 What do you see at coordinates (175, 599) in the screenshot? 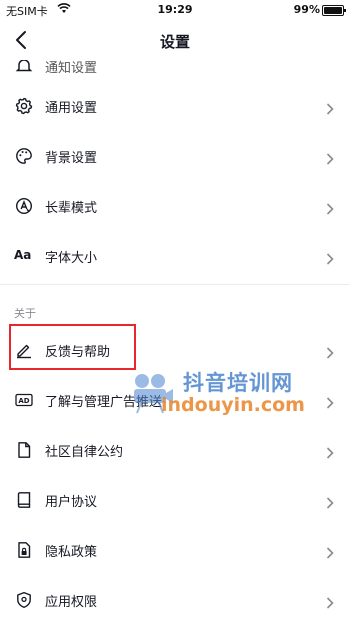
I see `settings-item-app-permissions: 应用权限` at bounding box center [175, 599].